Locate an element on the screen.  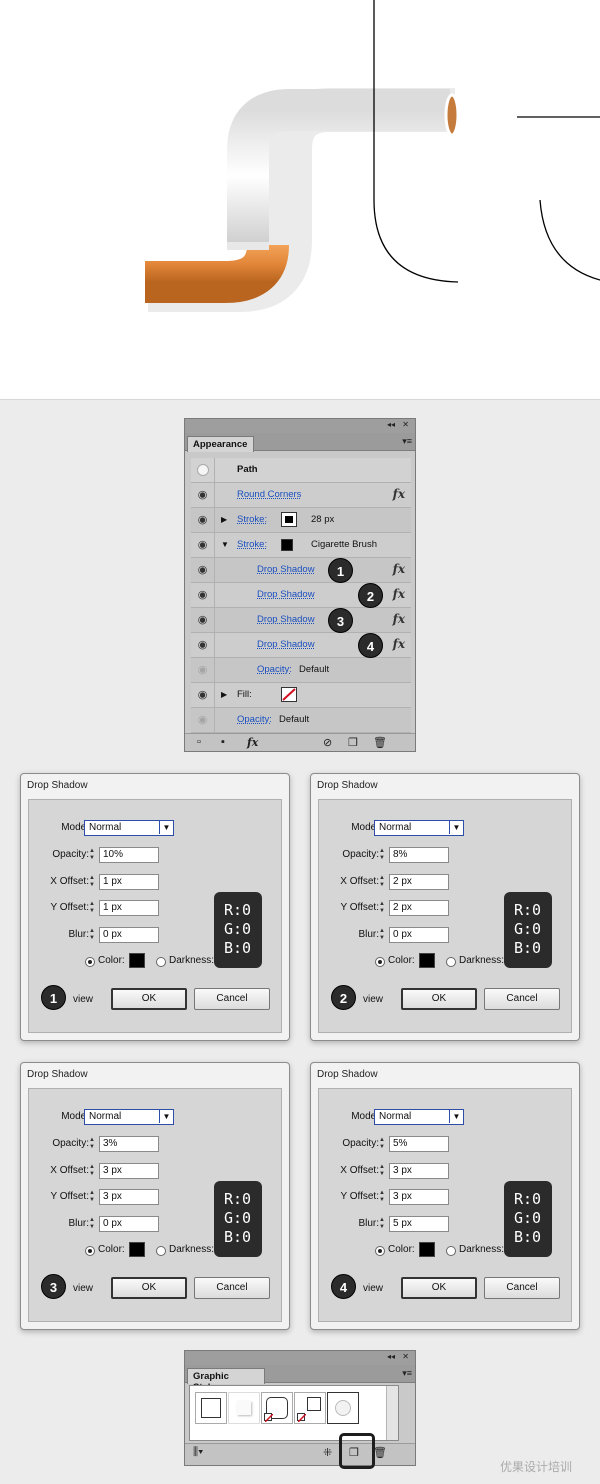
duplicate-item-icon: ❐ is located at coordinates (353, 742).